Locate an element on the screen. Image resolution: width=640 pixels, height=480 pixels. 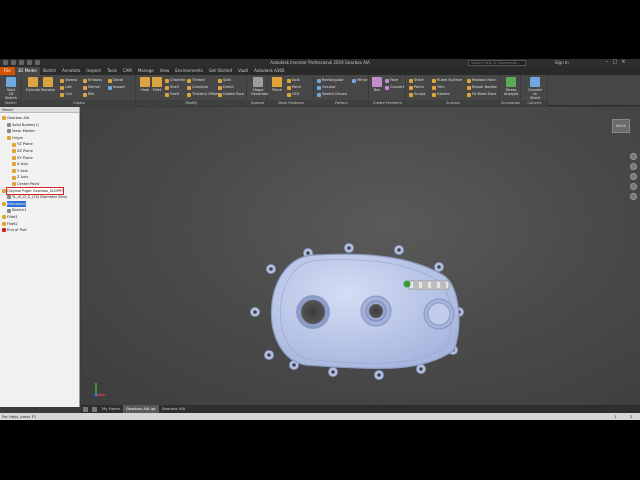
ruled-surface-button: Ruled Surface is located at coordinates (447, 80).